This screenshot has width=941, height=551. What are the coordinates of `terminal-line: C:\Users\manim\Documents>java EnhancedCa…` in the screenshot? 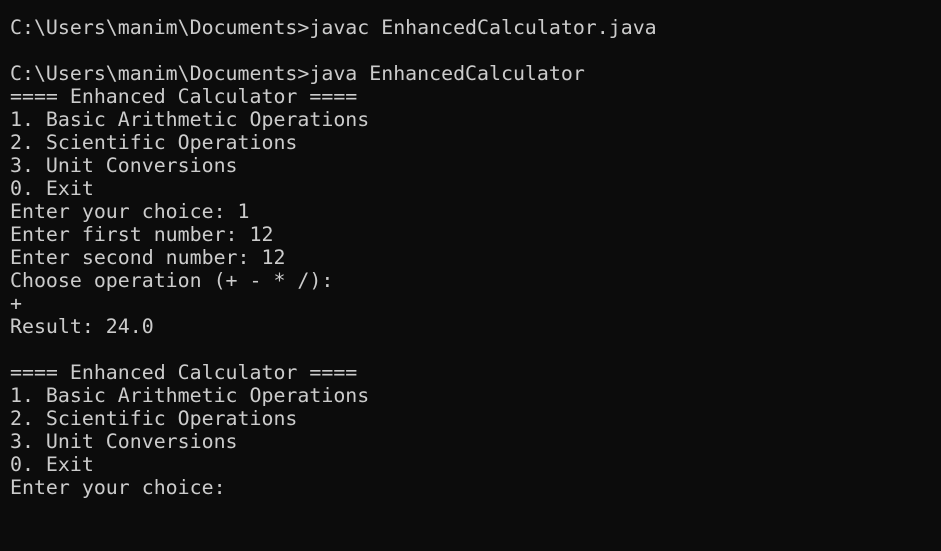 It's located at (297, 73).